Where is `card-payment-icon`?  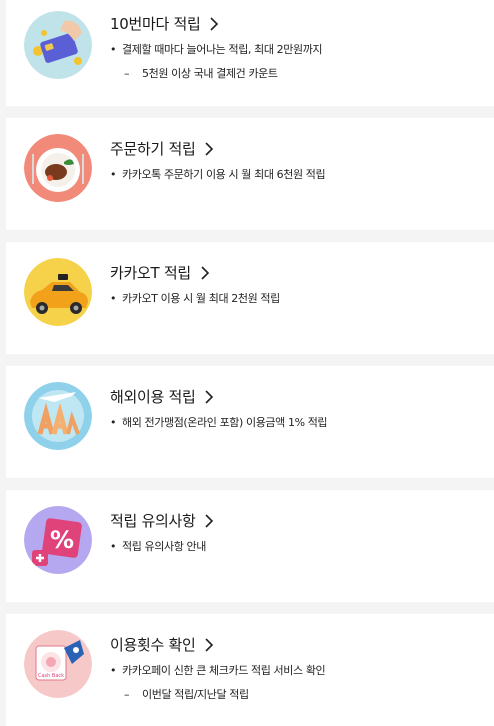
card-payment-icon is located at coordinates (58, 45).